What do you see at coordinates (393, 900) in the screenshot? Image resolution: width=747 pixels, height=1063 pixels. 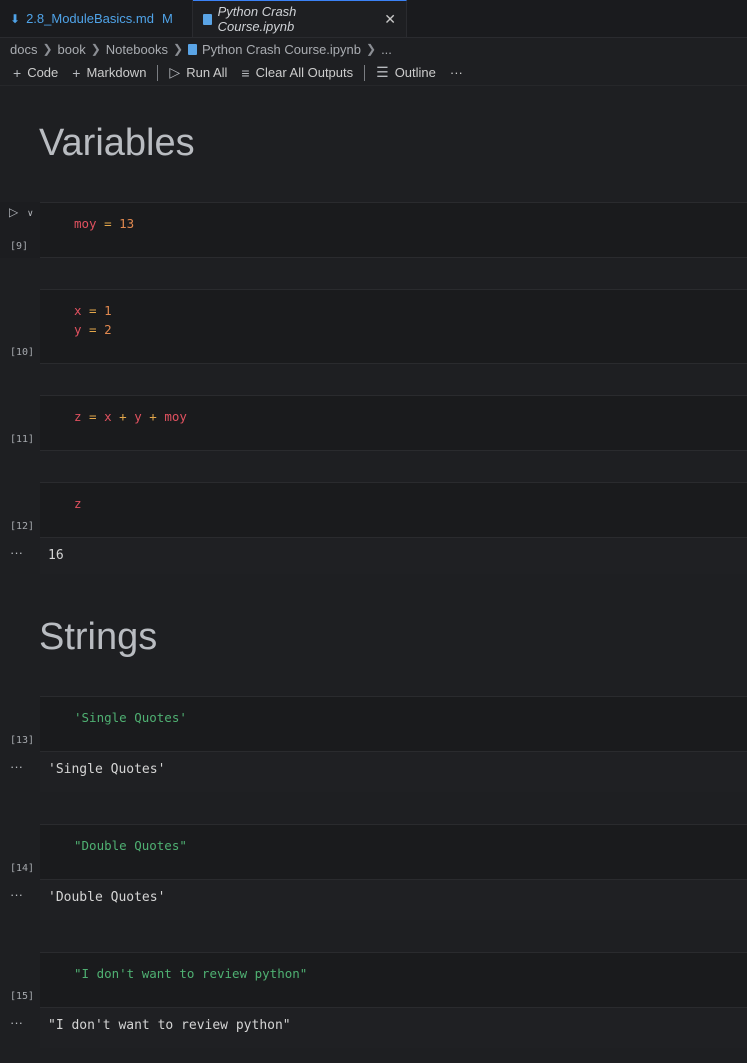 I see `cell-output-14: 'Double Quotes'` at bounding box center [393, 900].